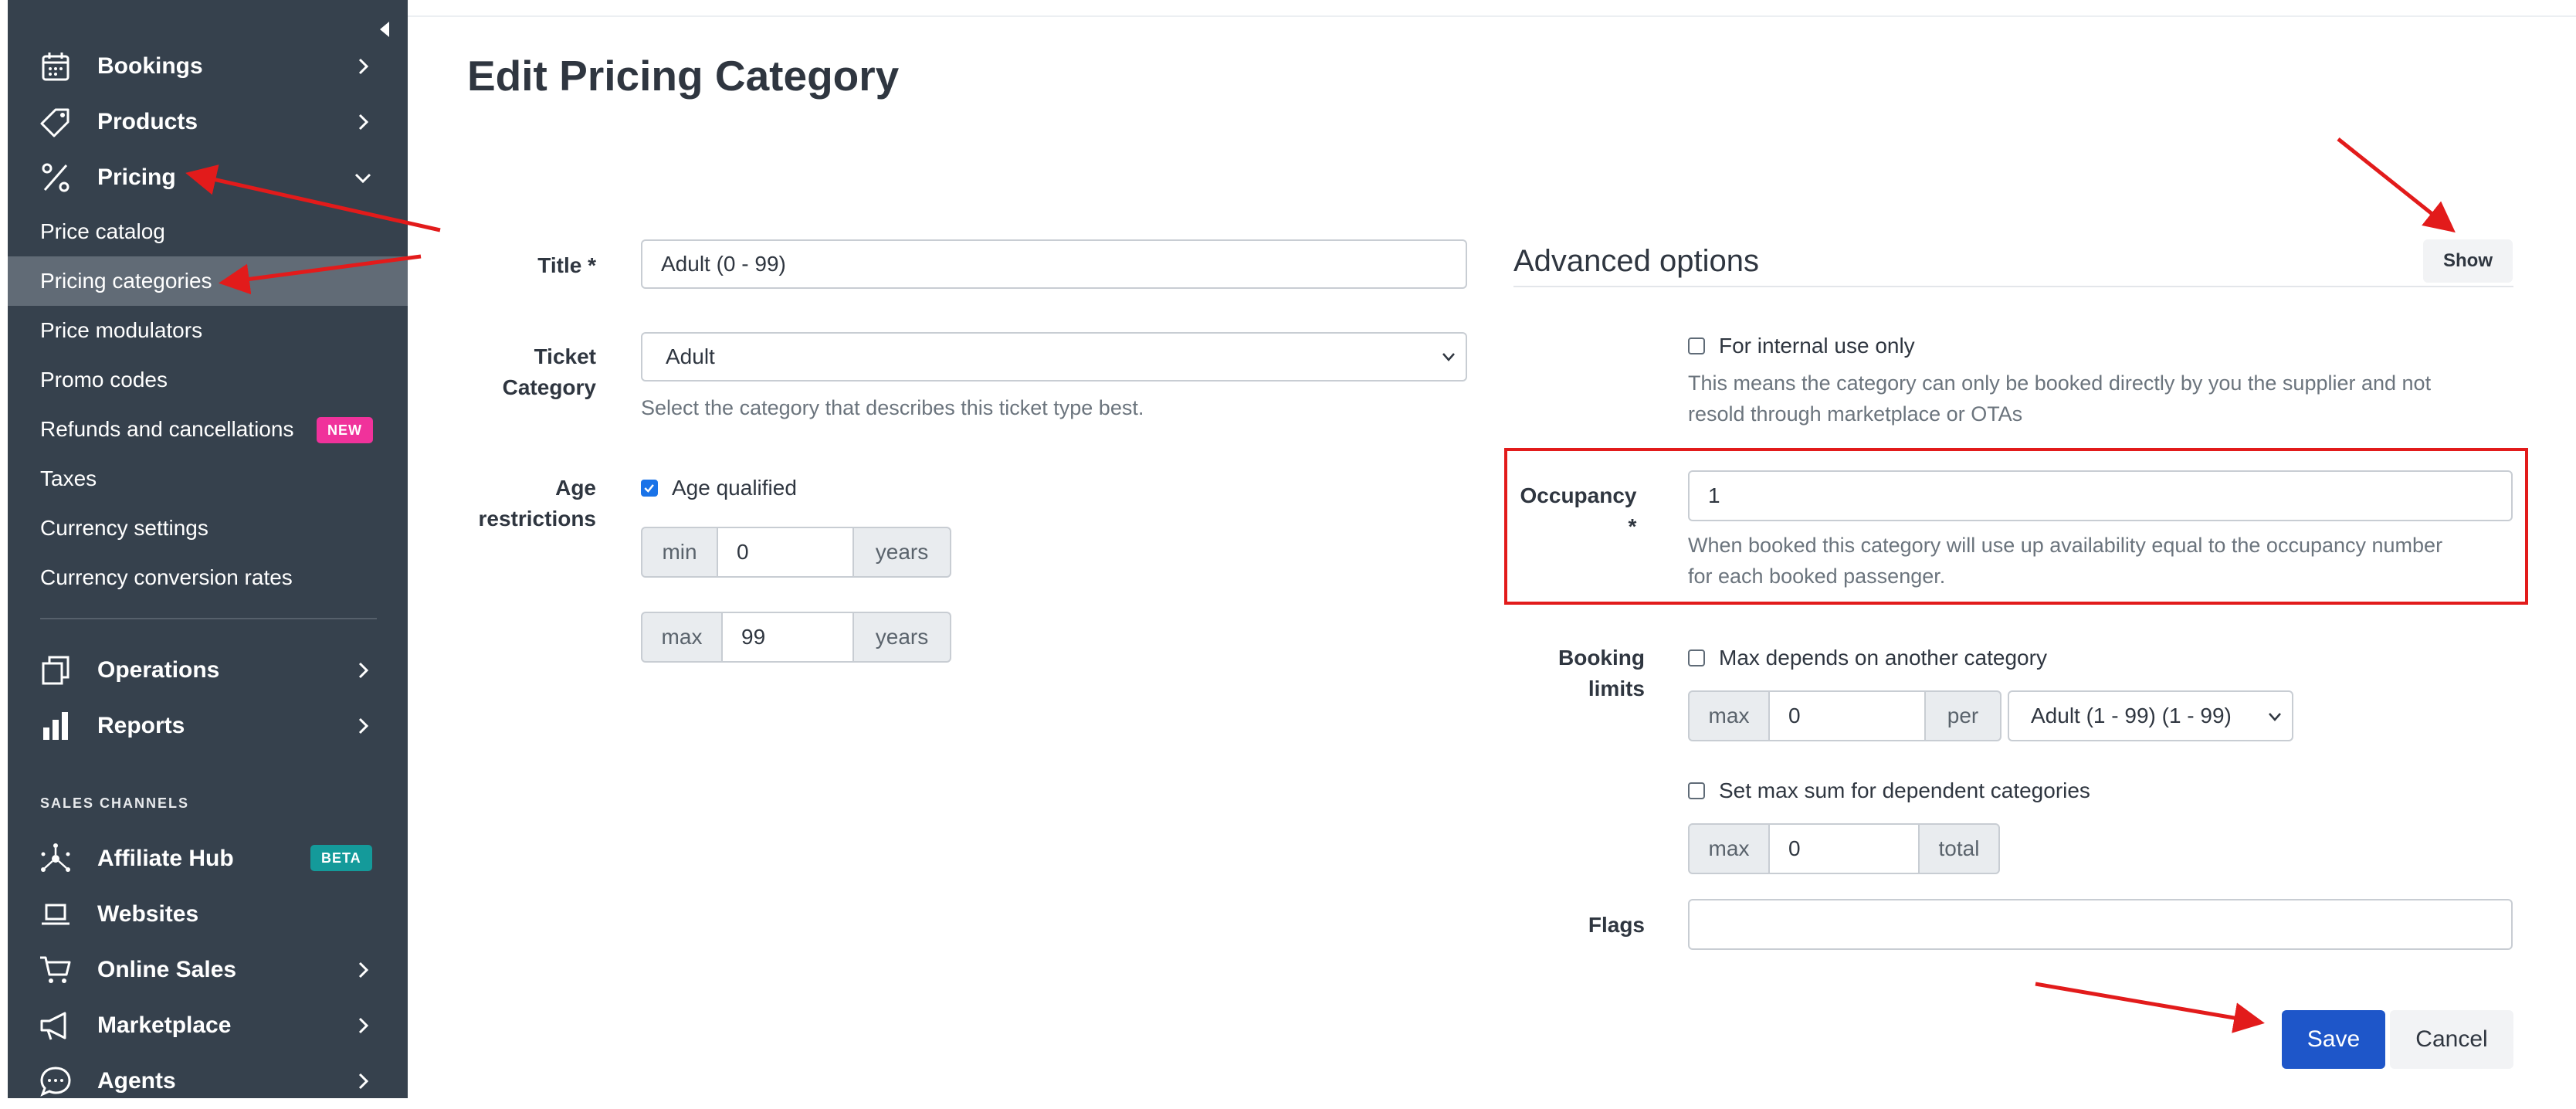  What do you see at coordinates (208, 330) in the screenshot?
I see `sidebar-subitem-price-modulators: Price modulators` at bounding box center [208, 330].